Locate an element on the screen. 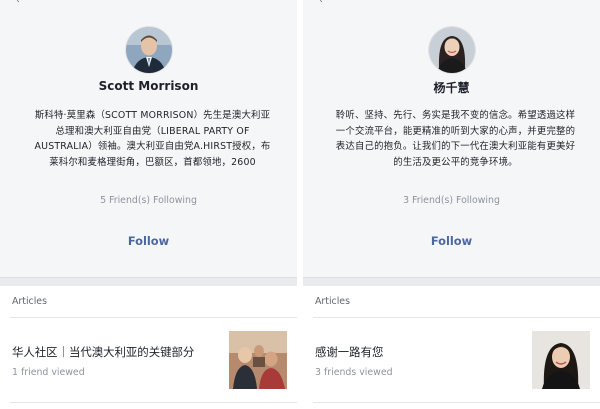  article-item: 感谢一路有您 3 friends viewed is located at coordinates (451, 363).